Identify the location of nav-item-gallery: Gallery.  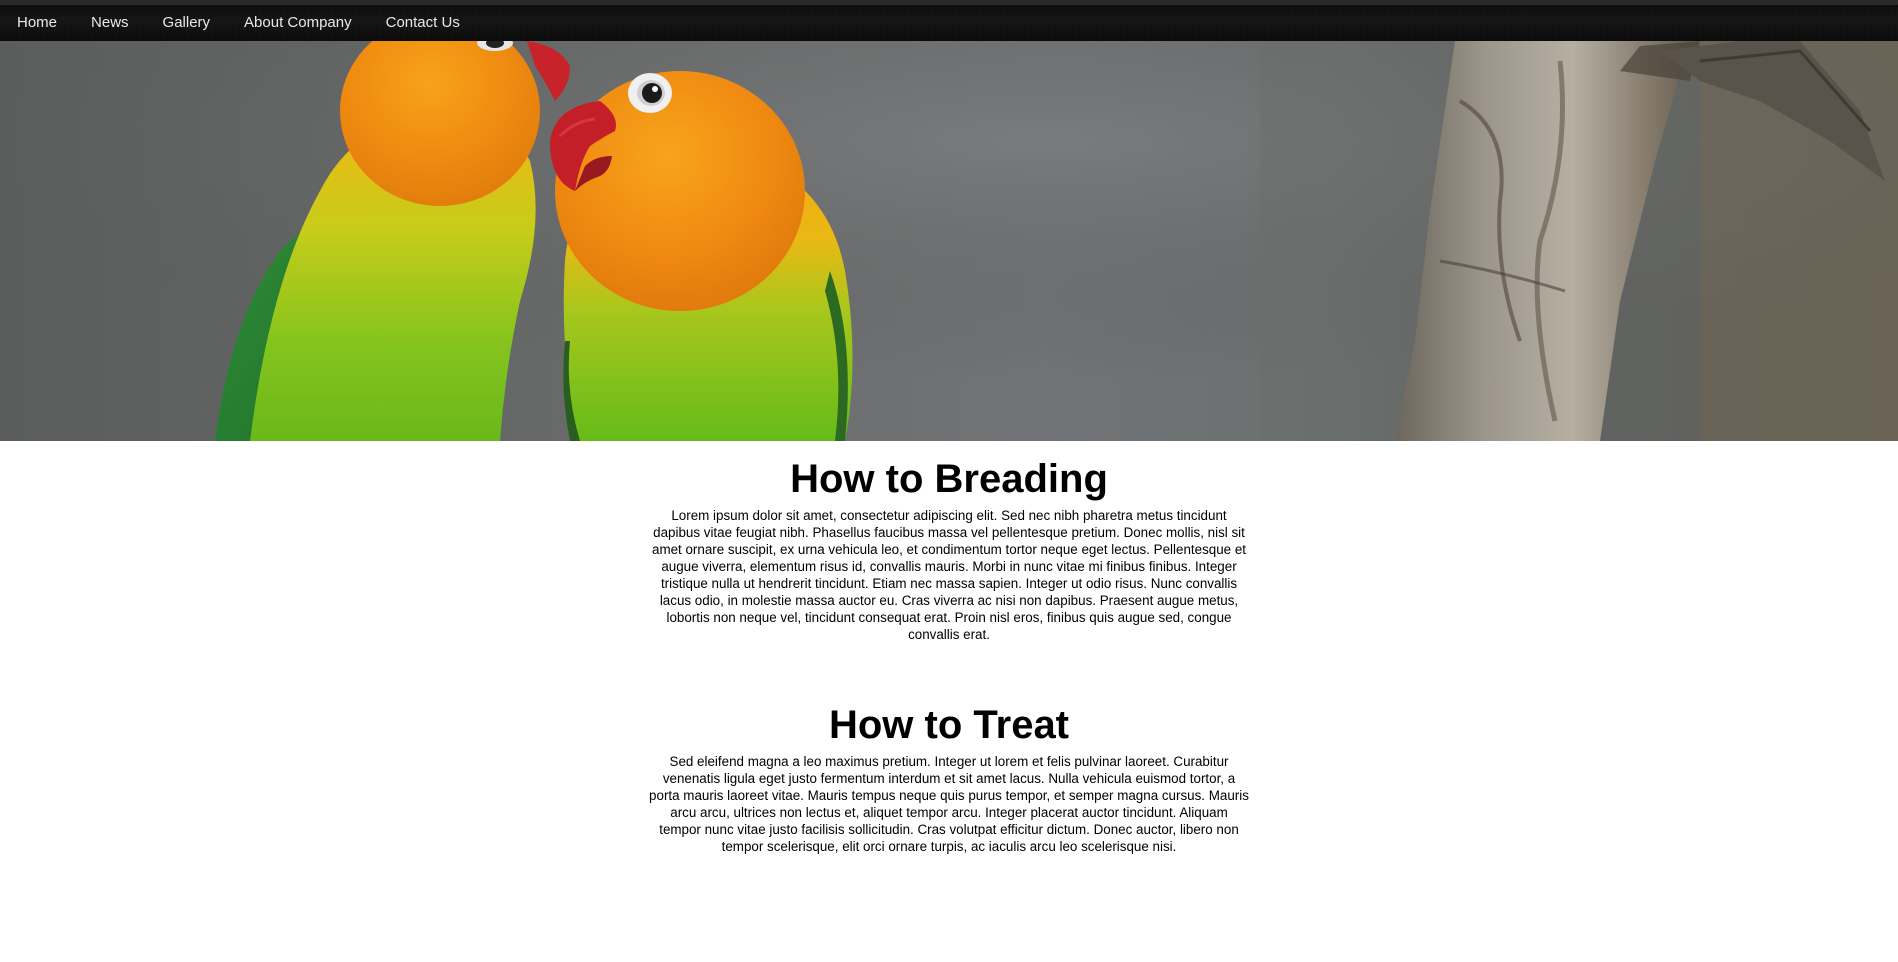
(187, 23).